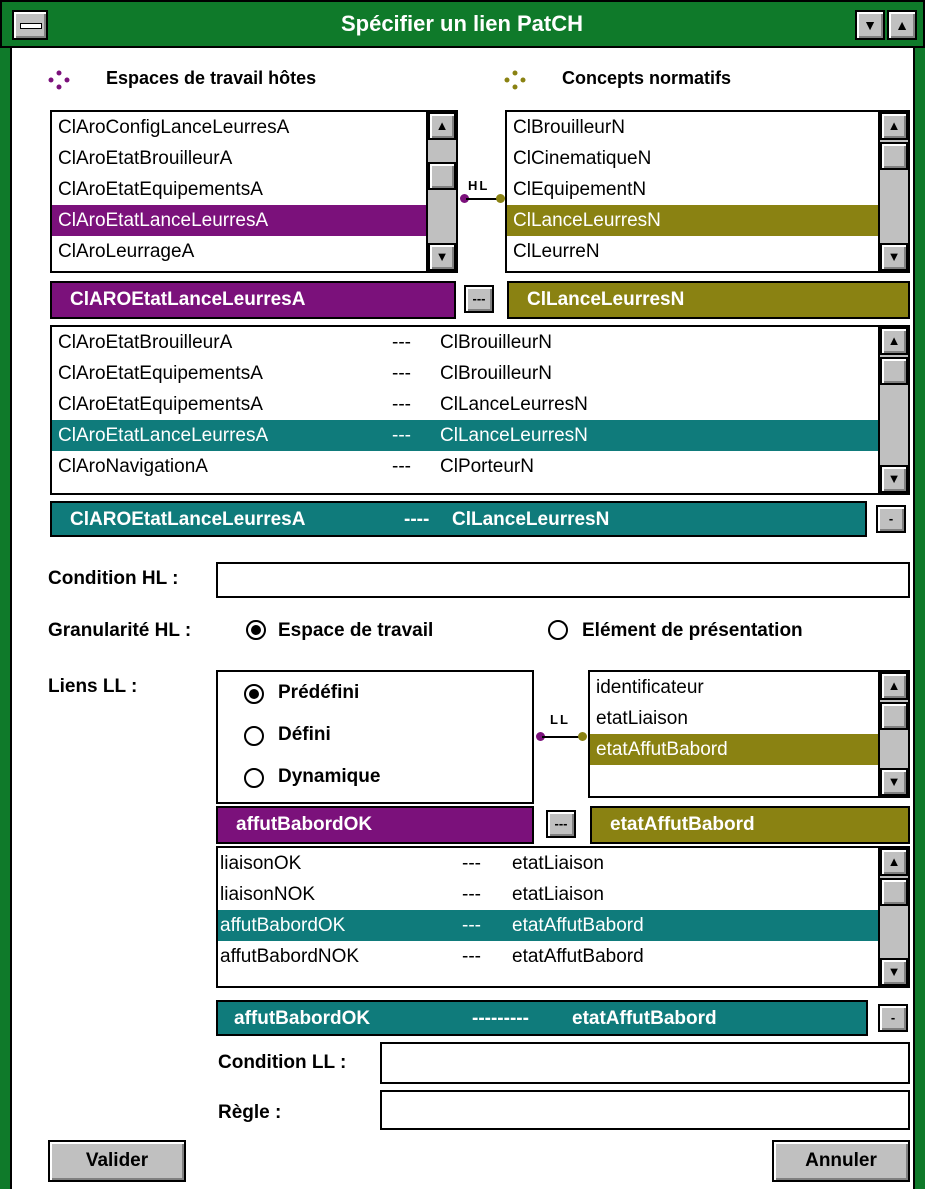 Image resolution: width=925 pixels, height=1189 pixels. Describe the element at coordinates (254, 778) in the screenshot. I see `radio-dynamique` at that location.